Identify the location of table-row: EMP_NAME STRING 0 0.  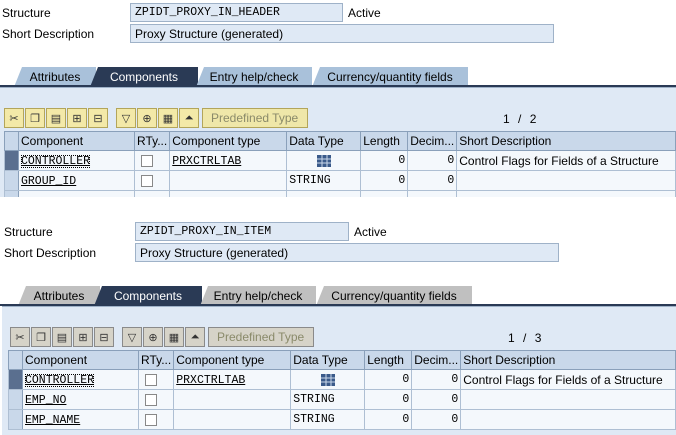
(342, 419).